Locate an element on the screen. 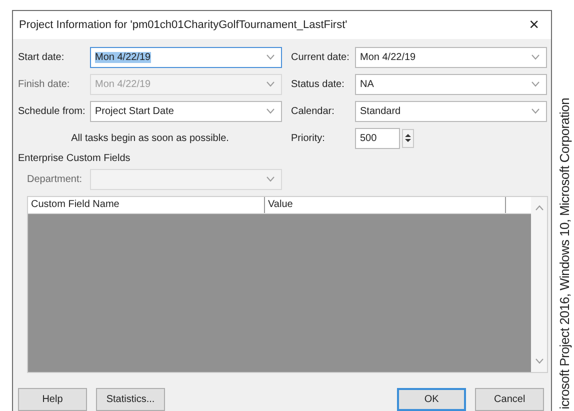 The image size is (574, 411). column-header: Value is located at coordinates (385, 204).